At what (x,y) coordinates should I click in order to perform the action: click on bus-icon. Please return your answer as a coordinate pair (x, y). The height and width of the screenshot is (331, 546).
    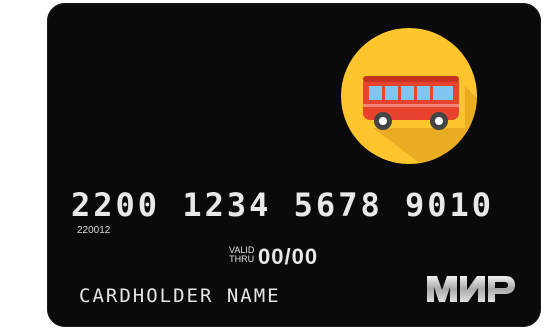
    Looking at the image, I should click on (409, 96).